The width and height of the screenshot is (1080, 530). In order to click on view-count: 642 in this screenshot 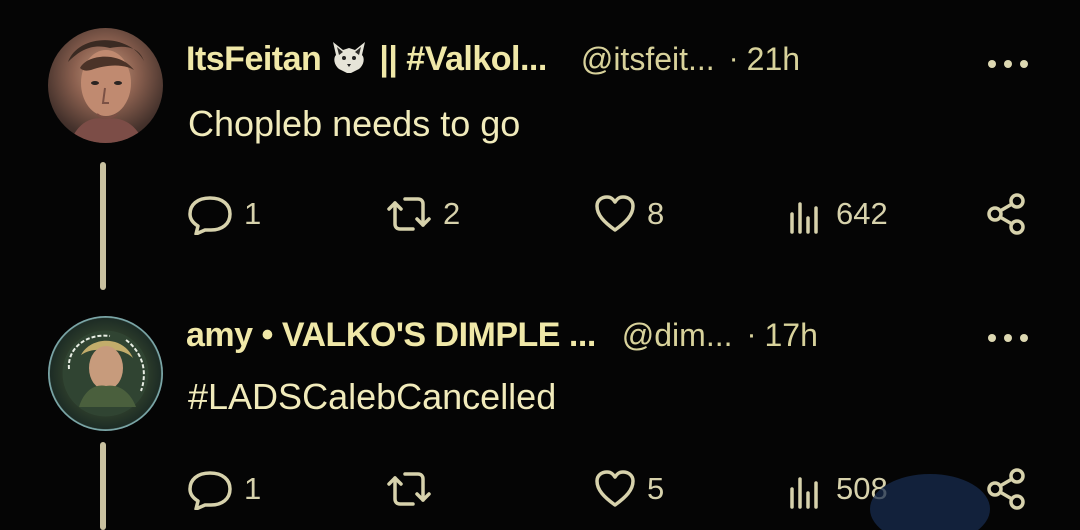, I will do `click(862, 213)`.